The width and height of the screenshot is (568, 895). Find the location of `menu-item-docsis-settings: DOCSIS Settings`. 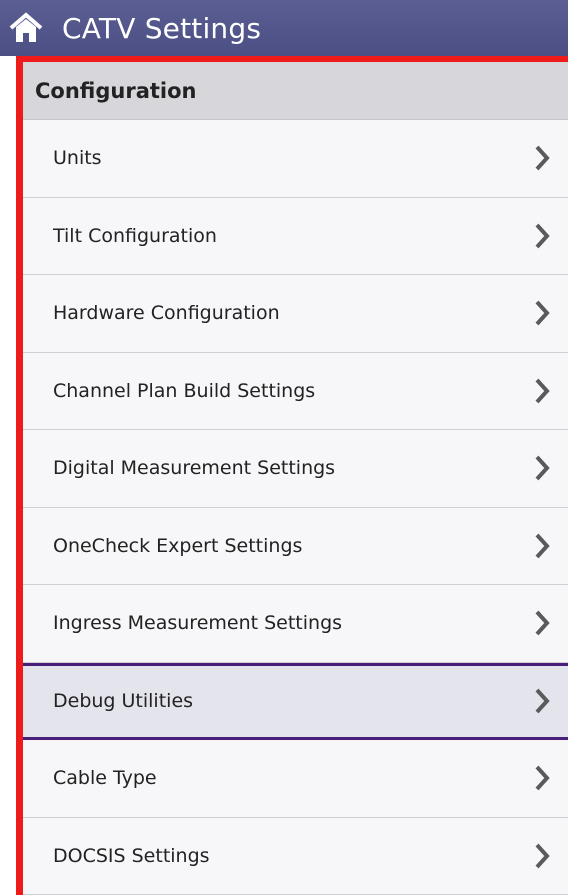

menu-item-docsis-settings: DOCSIS Settings is located at coordinates (295, 856).